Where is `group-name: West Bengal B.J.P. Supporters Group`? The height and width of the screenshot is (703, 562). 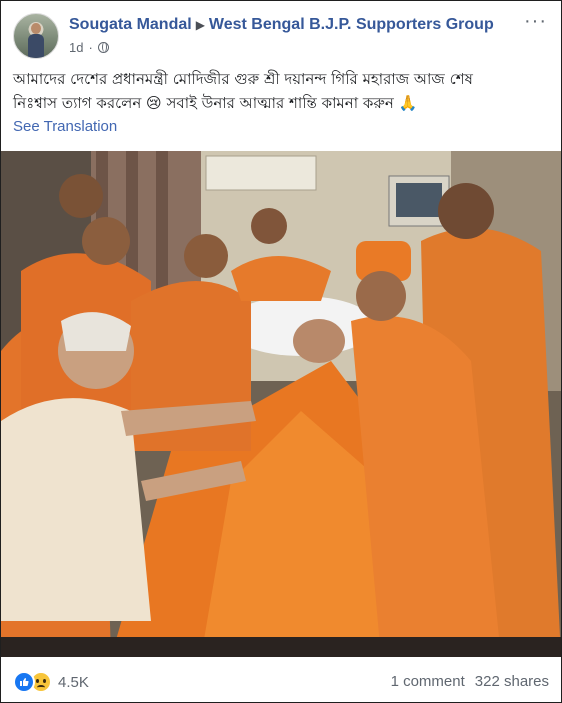
group-name: West Bengal B.J.P. Supporters Group is located at coordinates (351, 24).